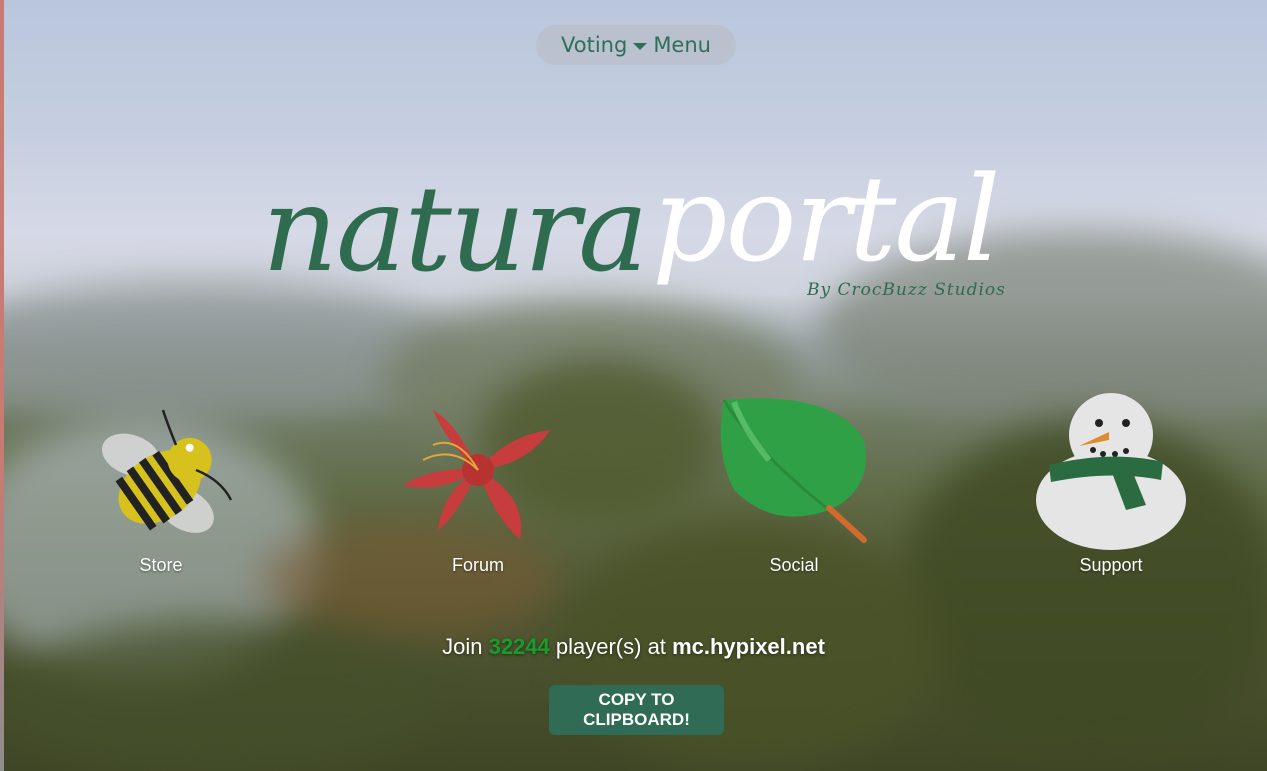  Describe the element at coordinates (462, 646) in the screenshot. I see `join-prefix: Join` at that location.